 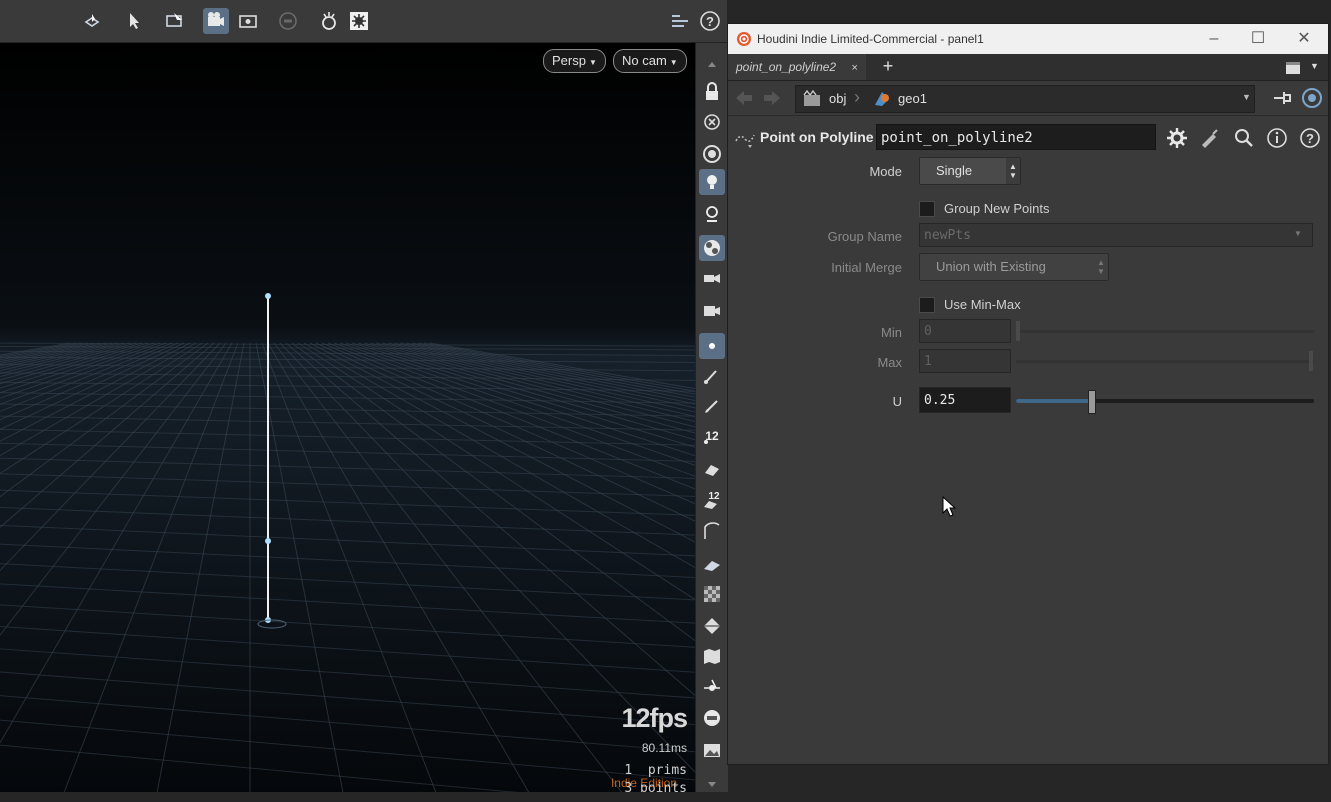 What do you see at coordinates (965, 361) in the screenshot?
I see `max-field: 1` at bounding box center [965, 361].